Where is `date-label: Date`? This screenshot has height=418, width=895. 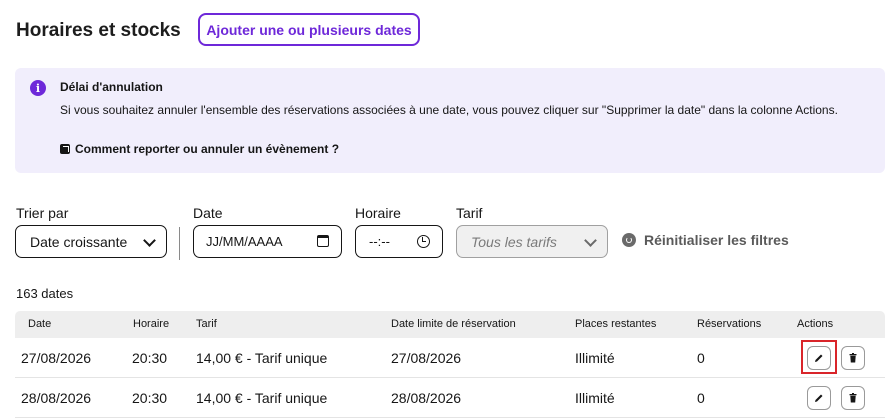
date-label: Date is located at coordinates (208, 213).